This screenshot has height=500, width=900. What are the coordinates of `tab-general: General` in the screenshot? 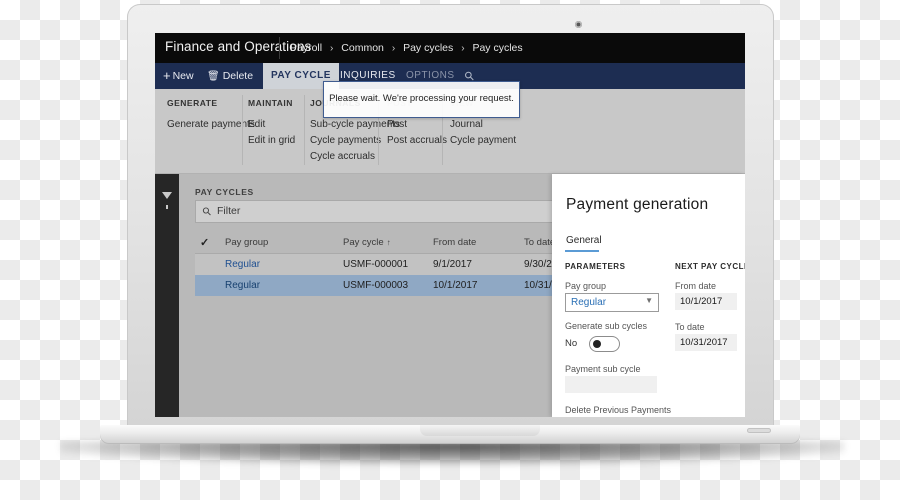 It's located at (584, 240).